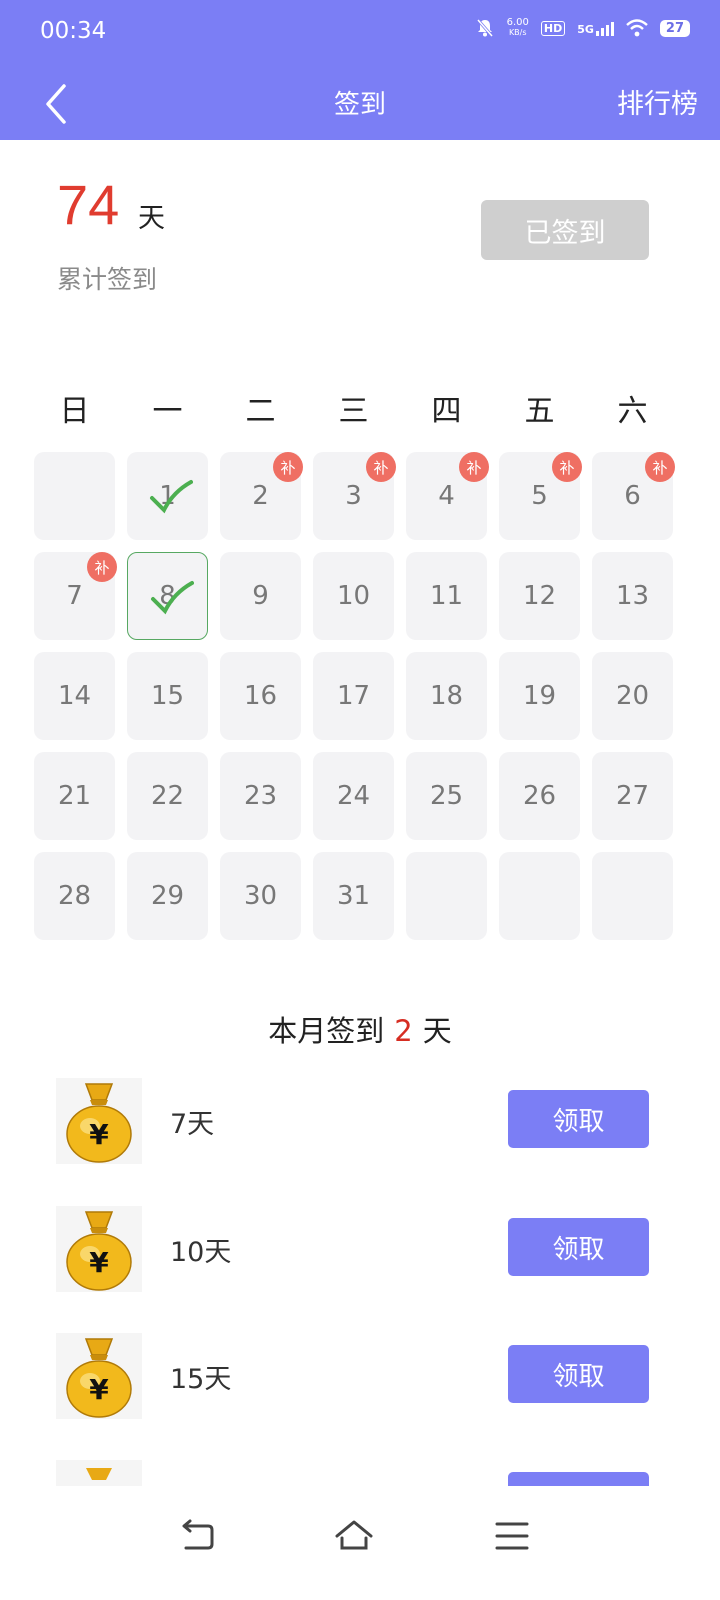 This screenshot has height=1600, width=720. What do you see at coordinates (632, 411) in the screenshot?
I see `weekday-sat: 六` at bounding box center [632, 411].